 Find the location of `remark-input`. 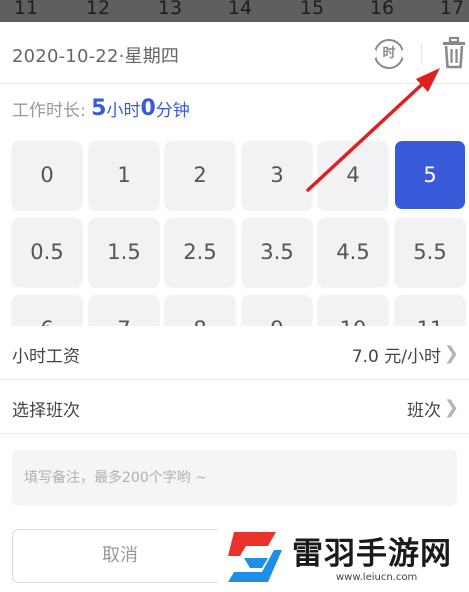

remark-input is located at coordinates (234, 478).